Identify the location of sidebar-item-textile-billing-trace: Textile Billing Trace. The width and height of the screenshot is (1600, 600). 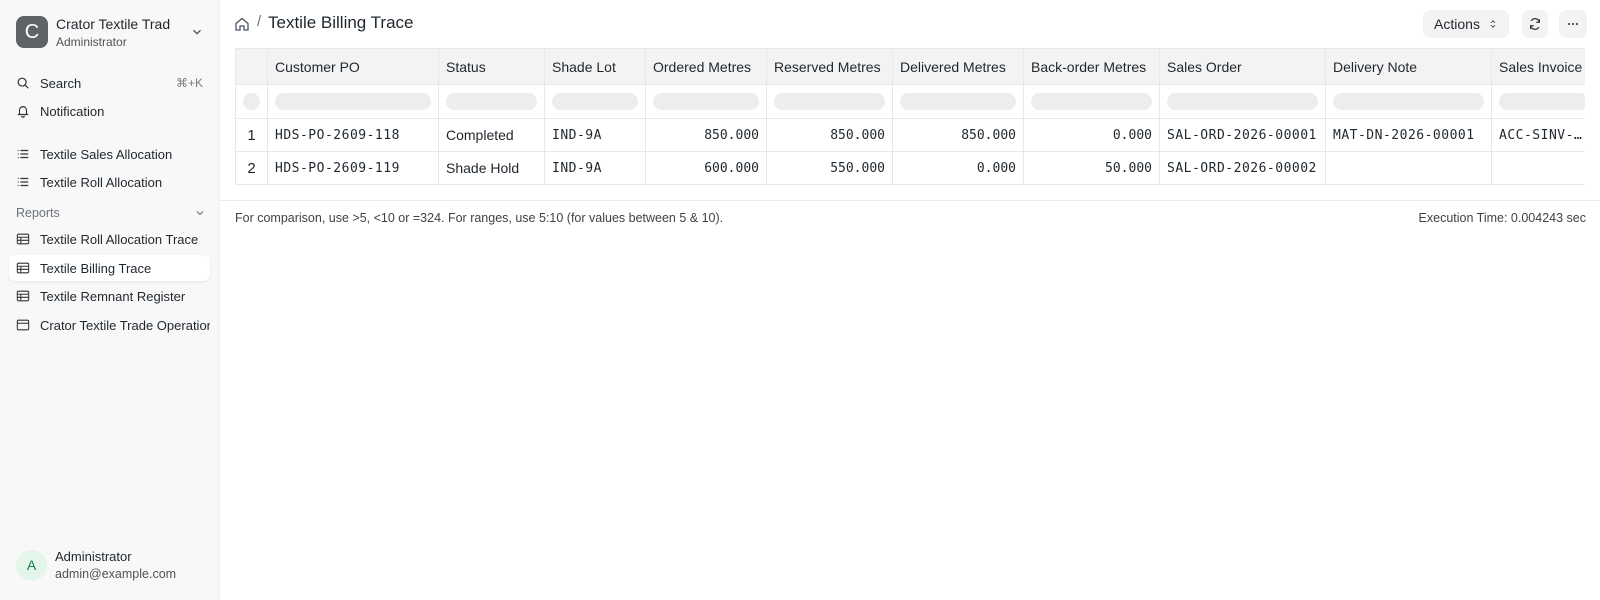
(109, 268).